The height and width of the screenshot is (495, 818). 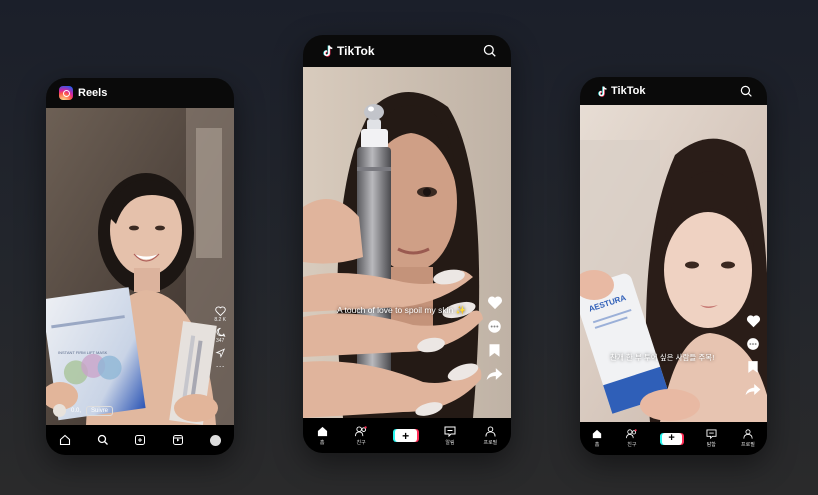 I want to click on reels-author: 0.0, Suivre, so click(x=83, y=410).